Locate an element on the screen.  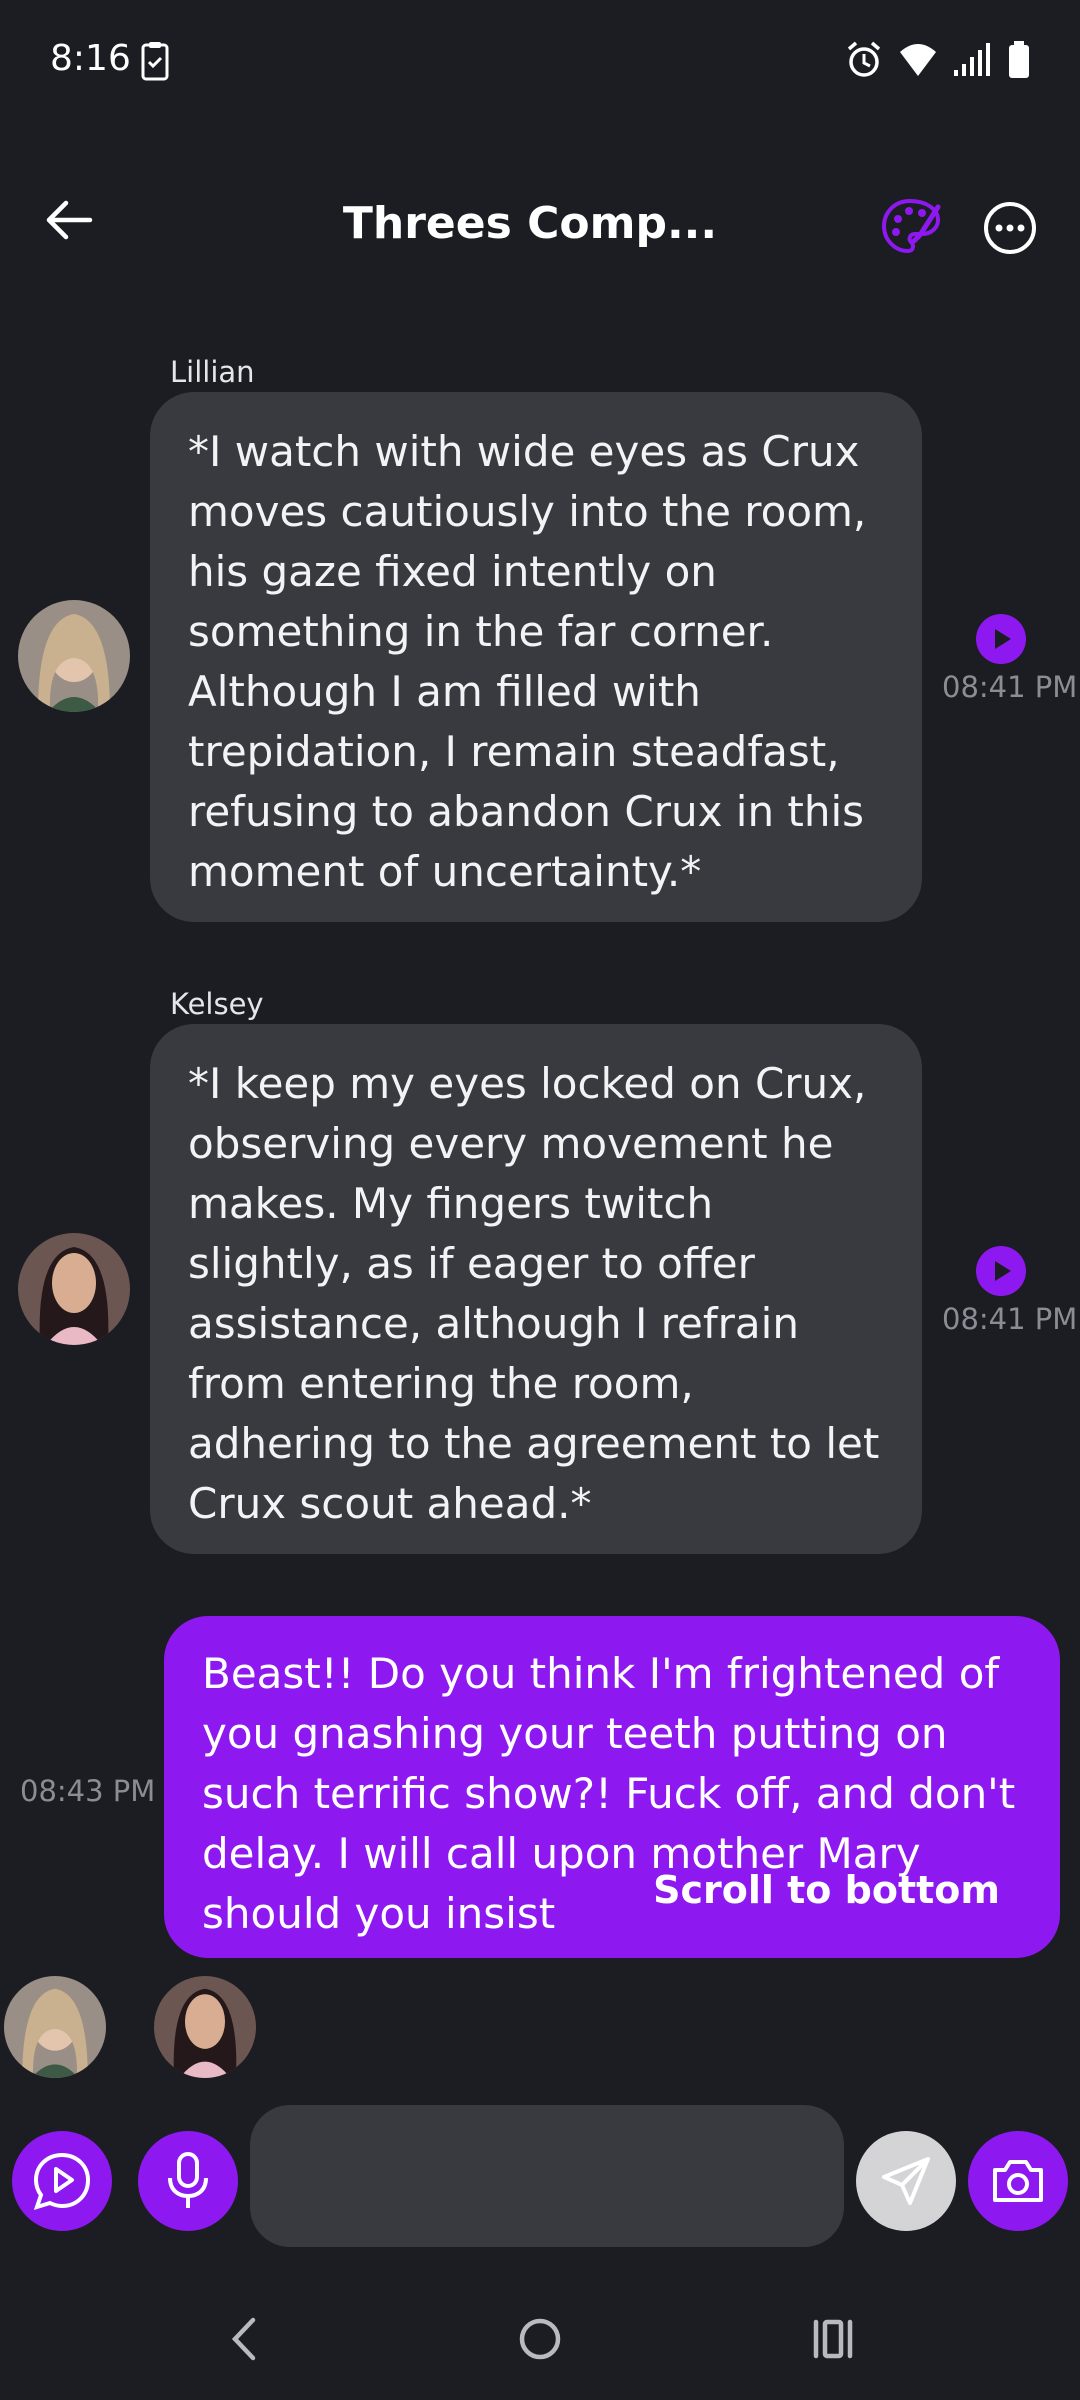
chat-play-button is located at coordinates (62, 2181).